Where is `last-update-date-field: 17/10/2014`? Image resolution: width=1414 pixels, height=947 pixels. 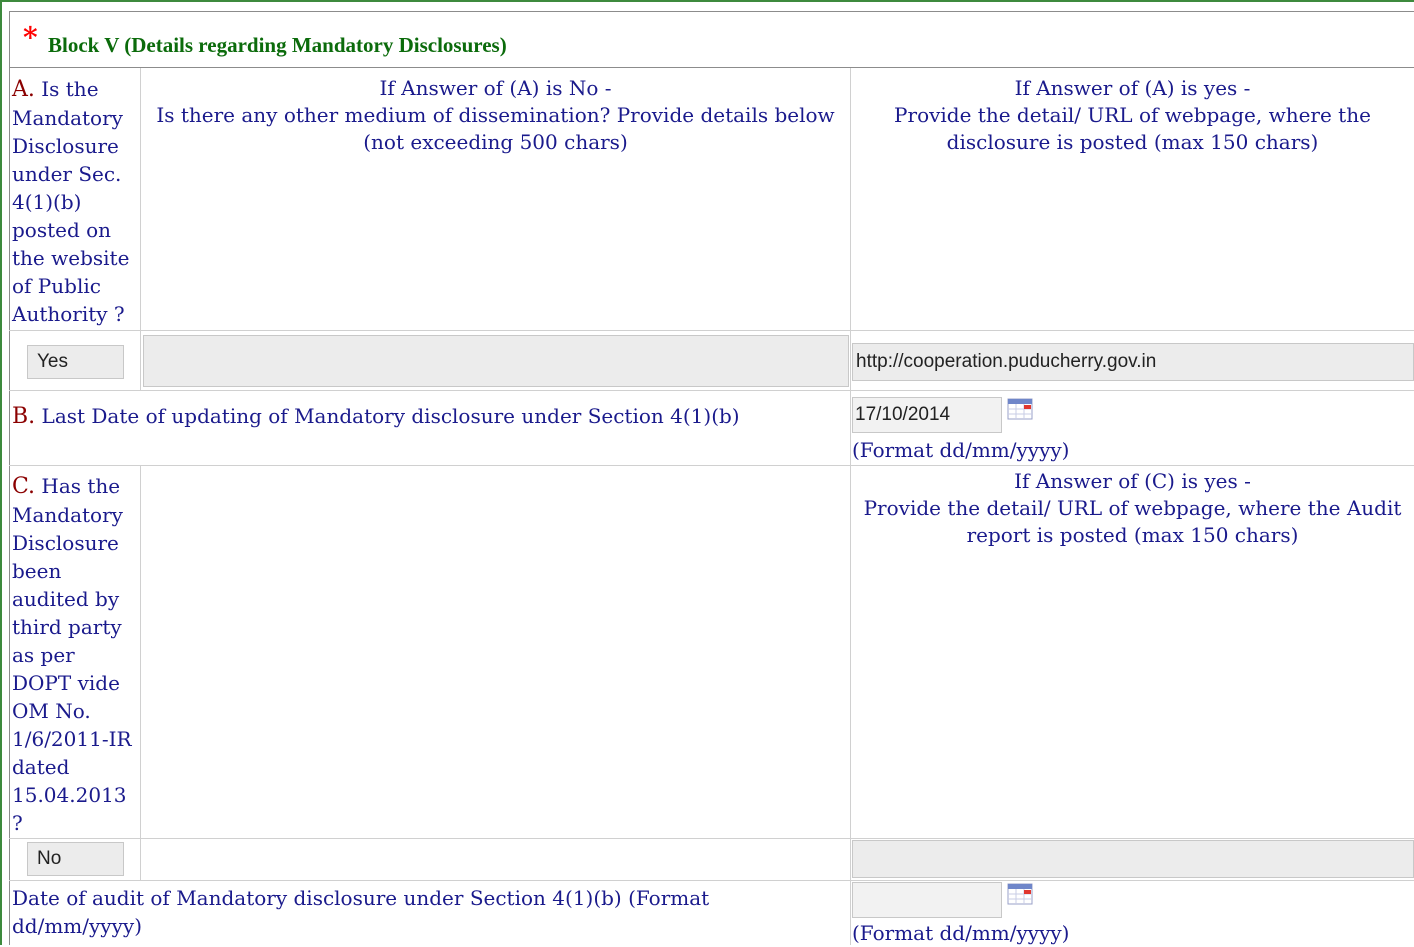 last-update-date-field: 17/10/2014 is located at coordinates (927, 415).